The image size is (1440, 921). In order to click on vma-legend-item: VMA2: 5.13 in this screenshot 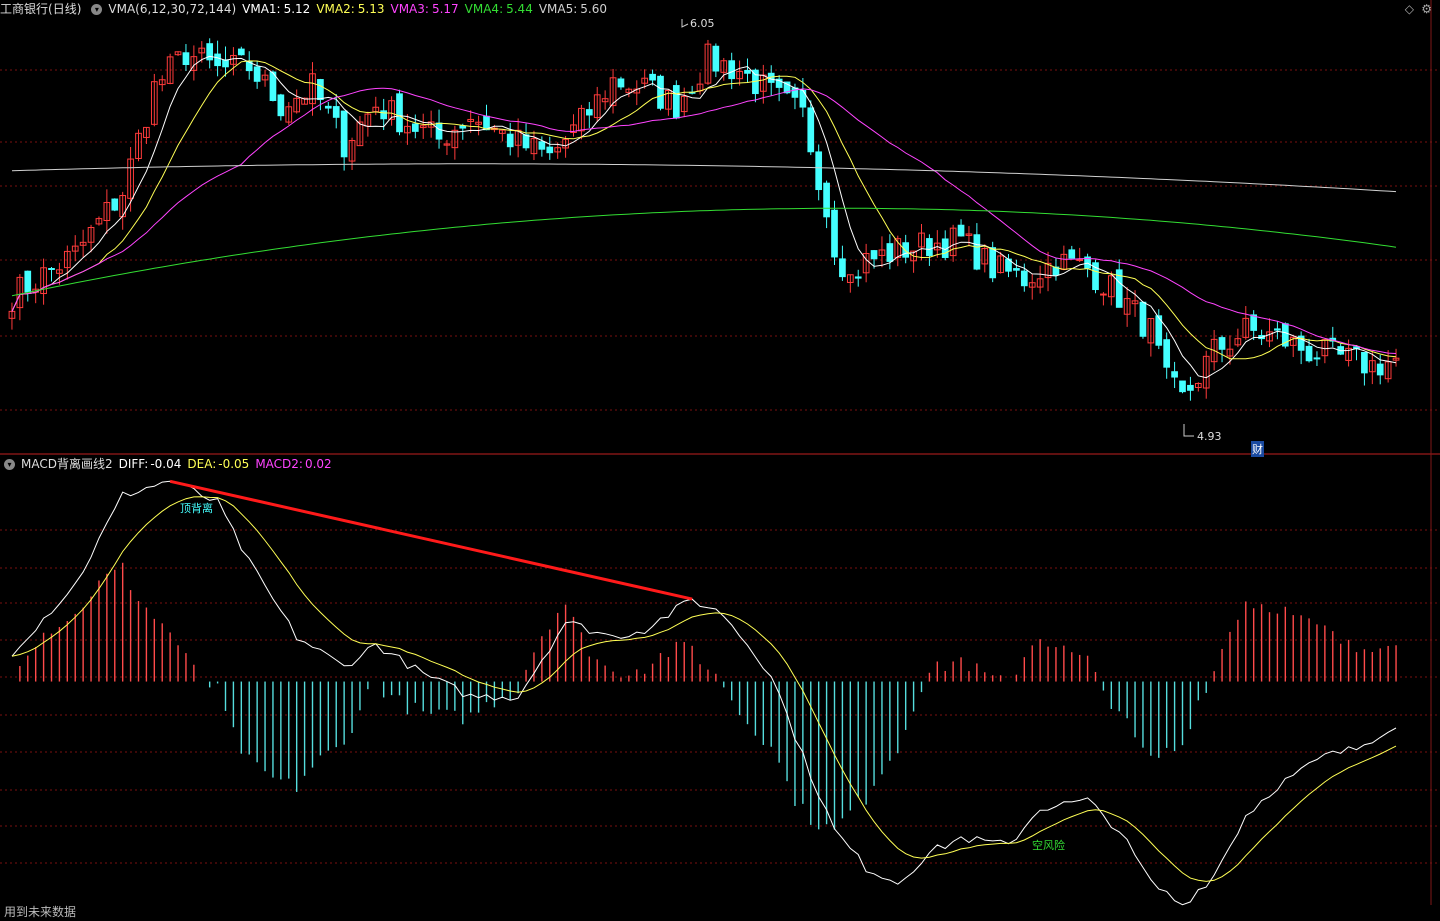, I will do `click(350, 9)`.